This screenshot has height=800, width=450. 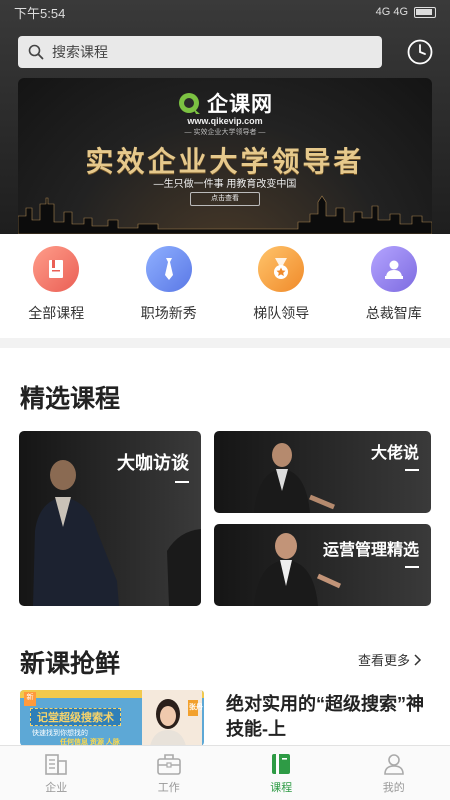 I want to click on banner-logo: 企课网, so click(x=225, y=103).